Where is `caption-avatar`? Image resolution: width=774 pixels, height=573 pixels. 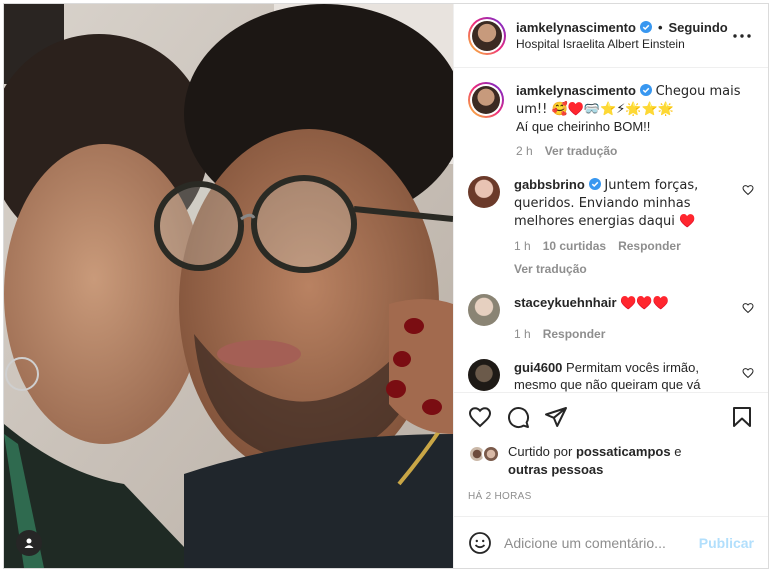 caption-avatar is located at coordinates (486, 100).